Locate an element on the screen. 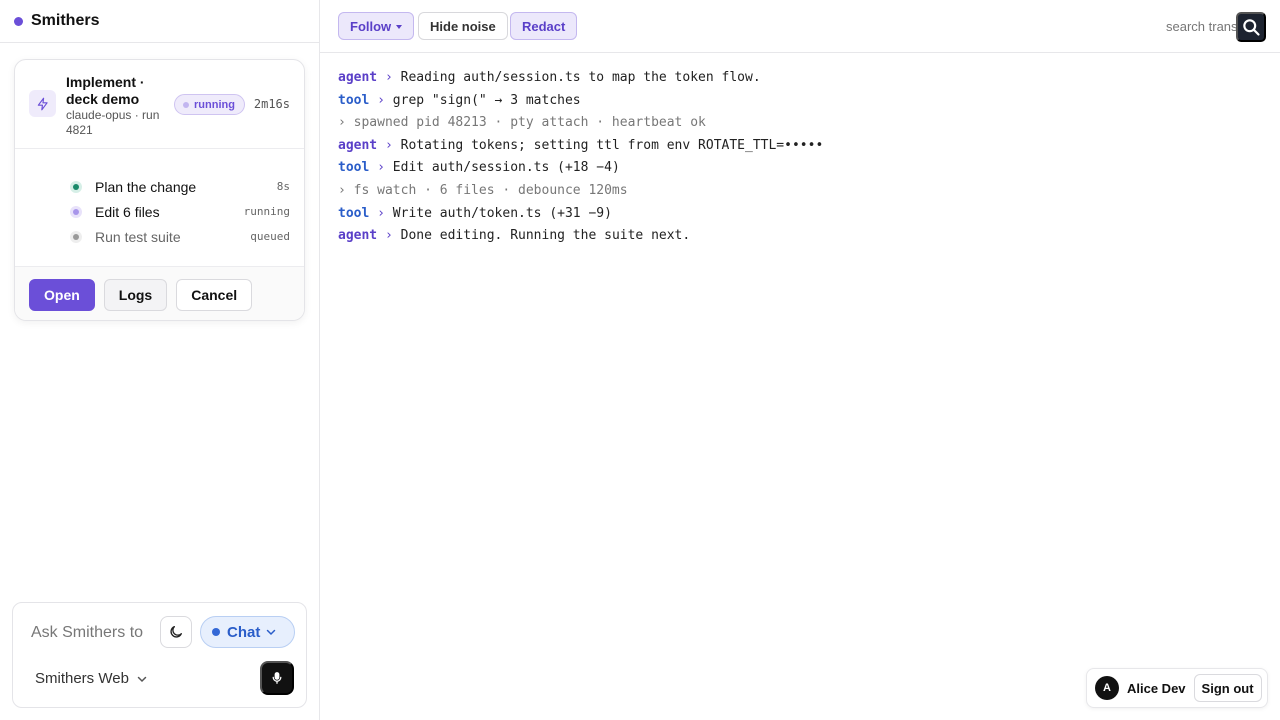  moon-icon is located at coordinates (176, 632).